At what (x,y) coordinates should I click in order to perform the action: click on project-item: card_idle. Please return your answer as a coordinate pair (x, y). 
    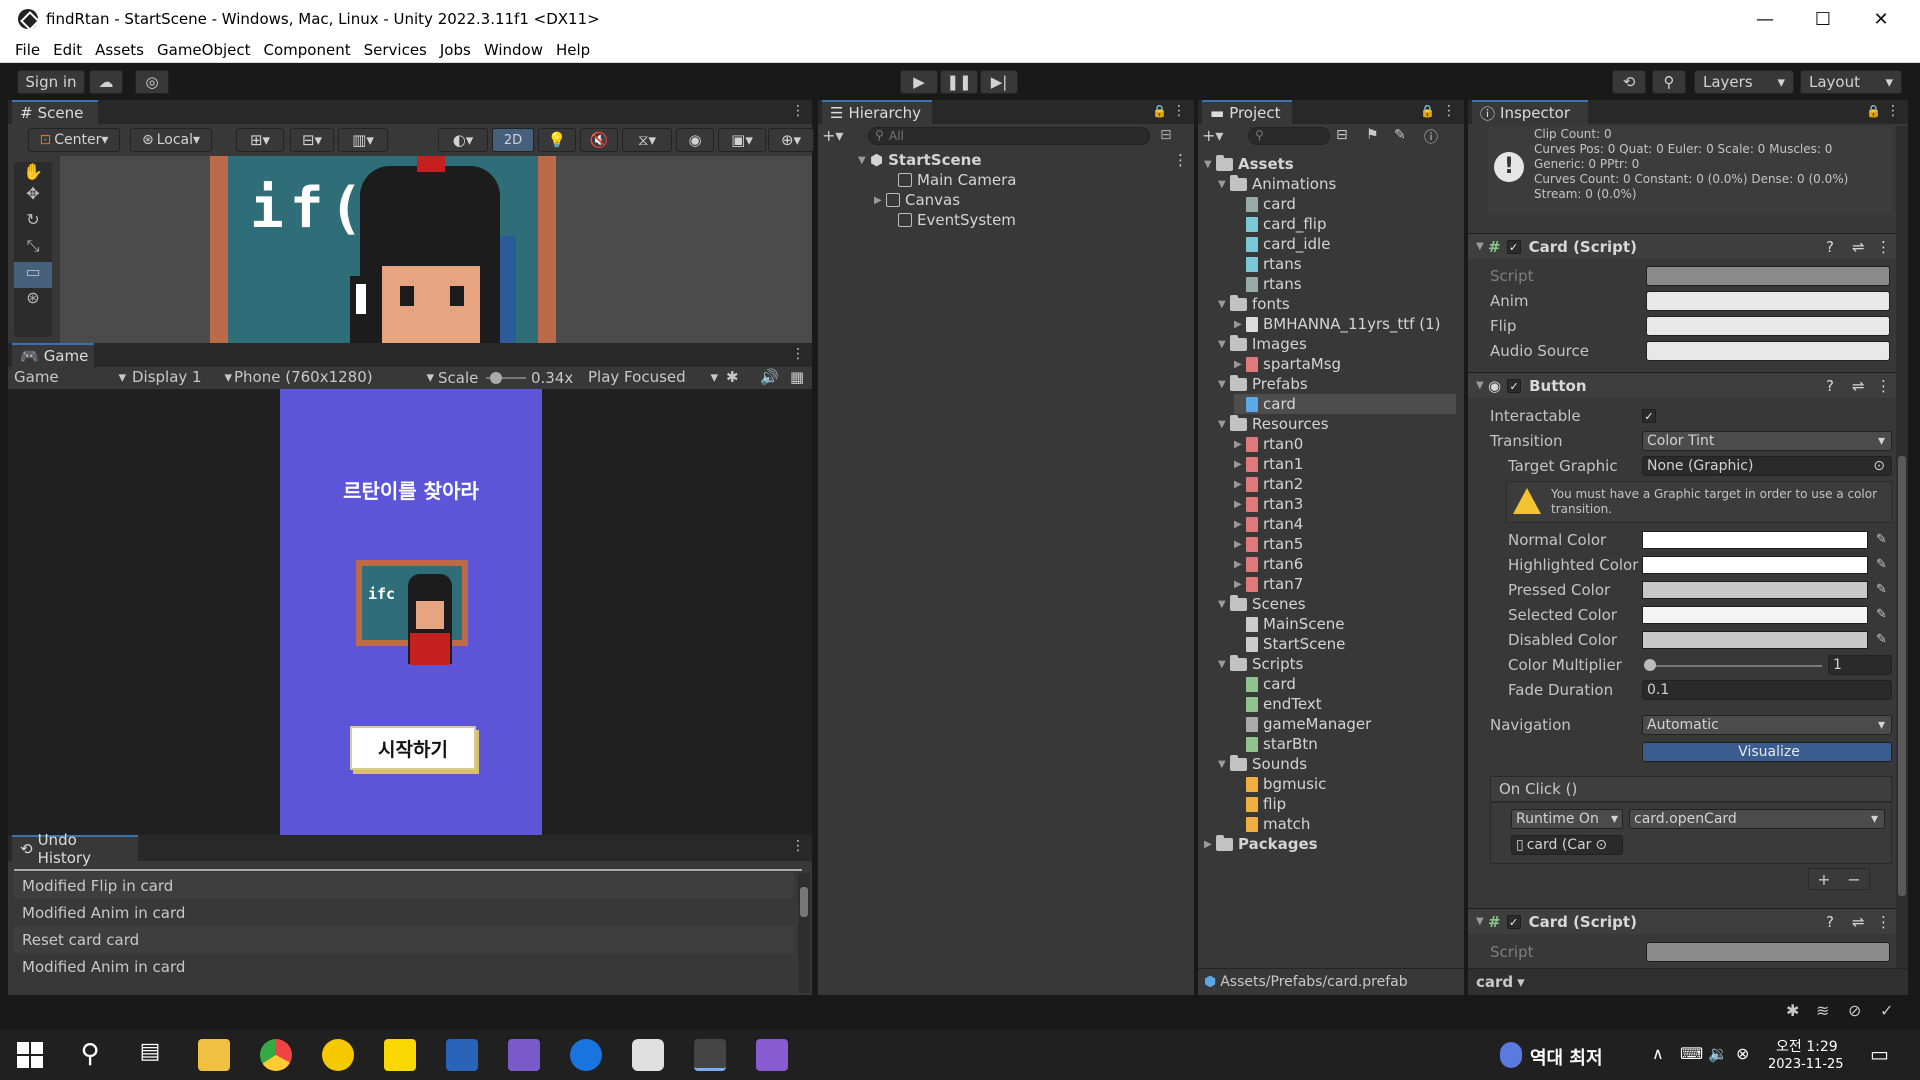
    Looking at the image, I should click on (1345, 244).